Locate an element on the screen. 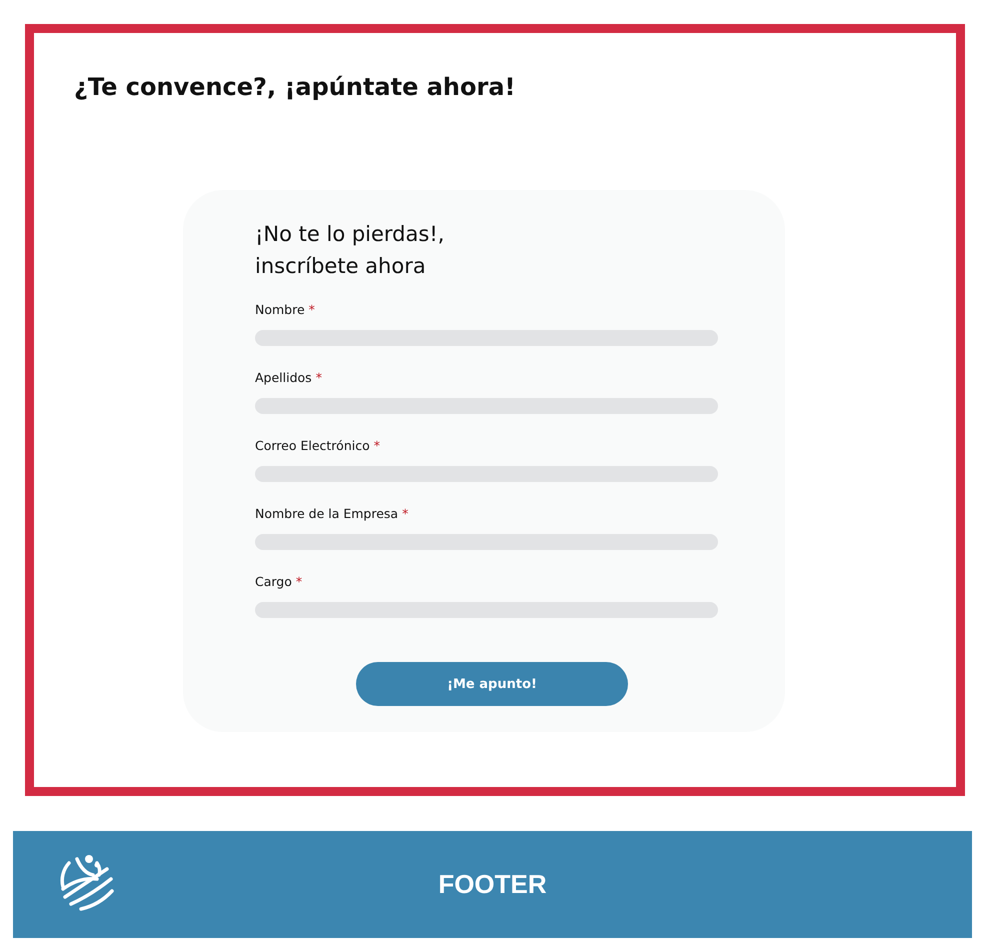  field-label: Apellidos is located at coordinates (283, 377).